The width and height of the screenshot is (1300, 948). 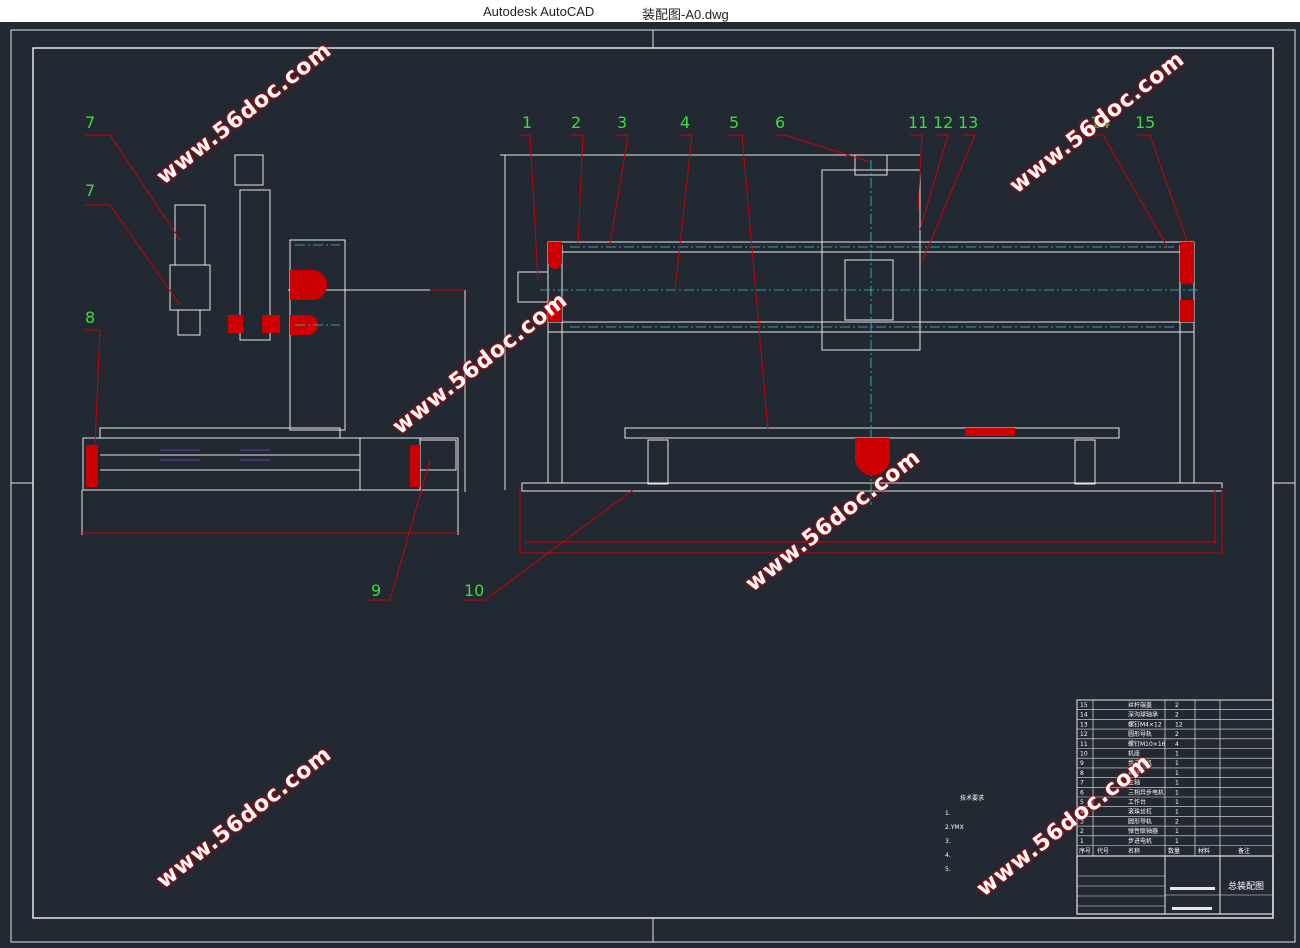 What do you see at coordinates (1084, 705) in the screenshot?
I see `parts-list-no: 15` at bounding box center [1084, 705].